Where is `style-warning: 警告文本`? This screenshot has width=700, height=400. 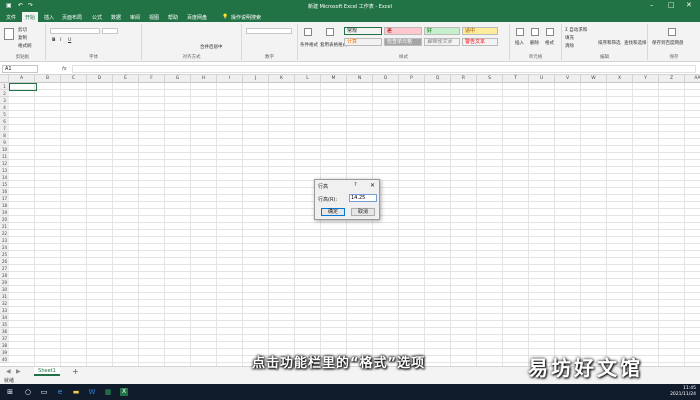
style-warning: 警告文本 is located at coordinates (480, 42).